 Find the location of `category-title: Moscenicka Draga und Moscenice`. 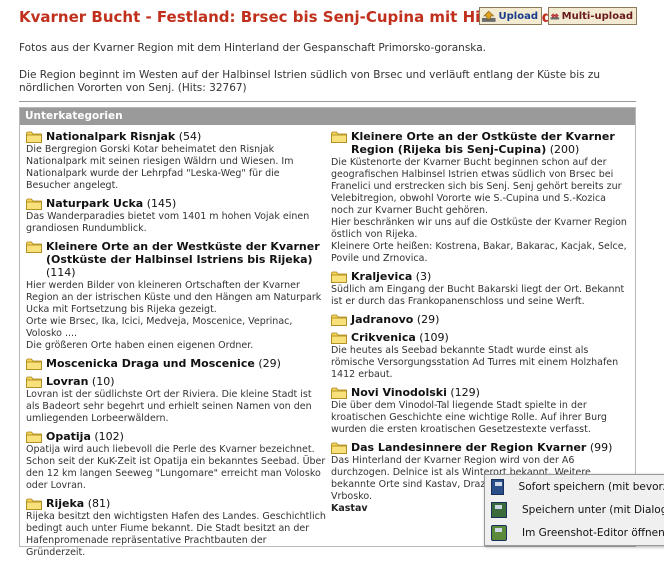

category-title: Moscenicka Draga und Moscenice is located at coordinates (150, 363).